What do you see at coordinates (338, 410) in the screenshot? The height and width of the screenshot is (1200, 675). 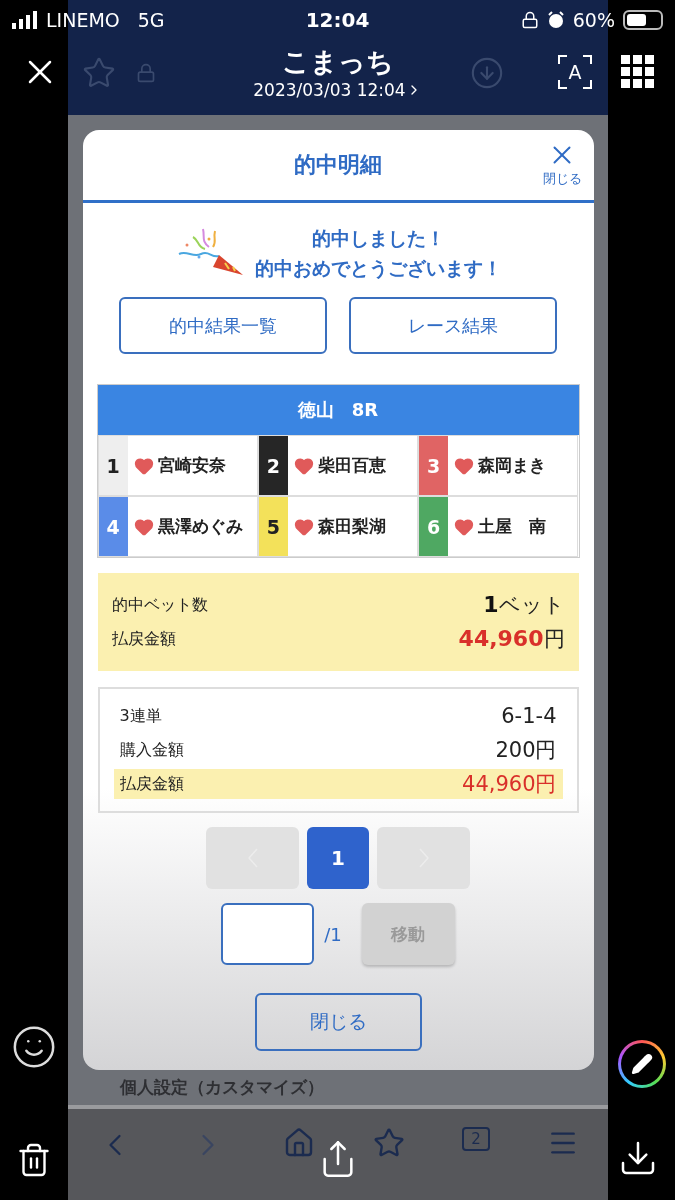 I see `race-header: 徳山 8R` at bounding box center [338, 410].